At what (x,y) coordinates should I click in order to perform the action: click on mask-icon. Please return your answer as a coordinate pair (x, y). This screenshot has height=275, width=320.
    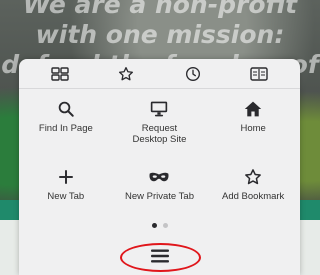
    Looking at the image, I should click on (159, 177).